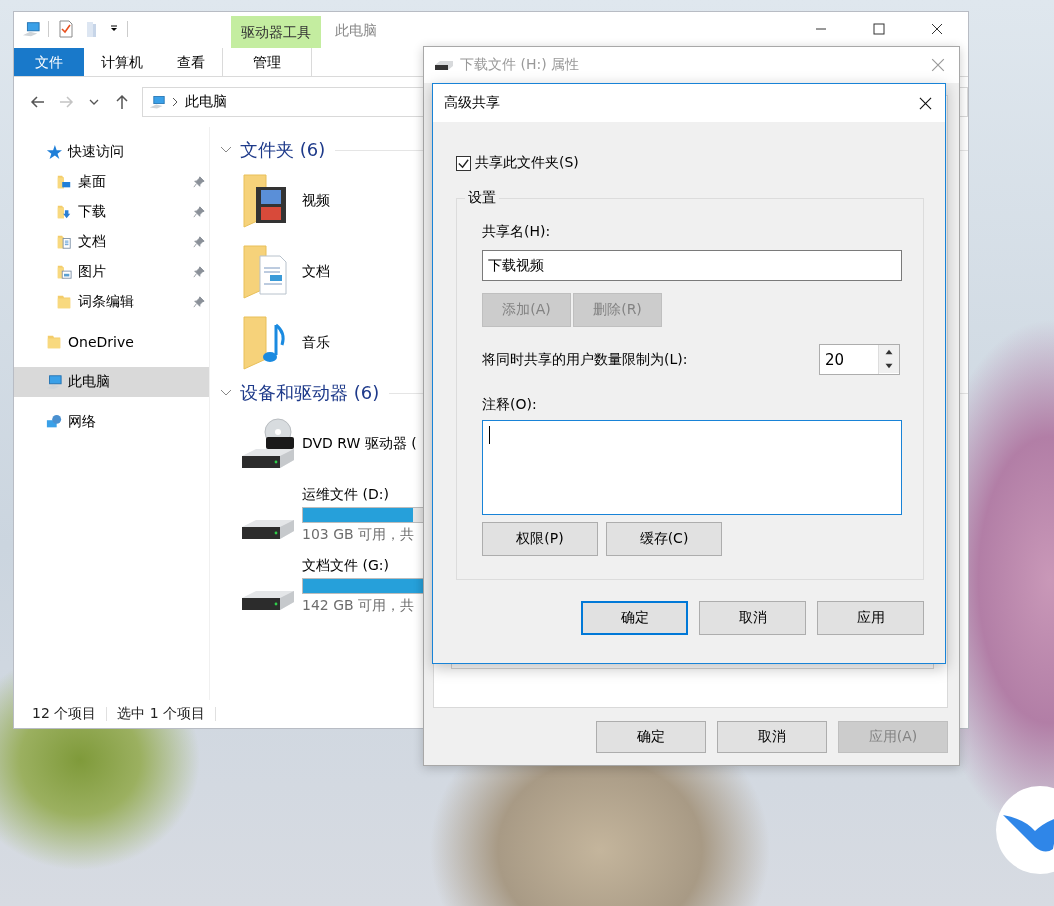  Describe the element at coordinates (316, 200) in the screenshot. I see `folder-name: 视频` at that location.